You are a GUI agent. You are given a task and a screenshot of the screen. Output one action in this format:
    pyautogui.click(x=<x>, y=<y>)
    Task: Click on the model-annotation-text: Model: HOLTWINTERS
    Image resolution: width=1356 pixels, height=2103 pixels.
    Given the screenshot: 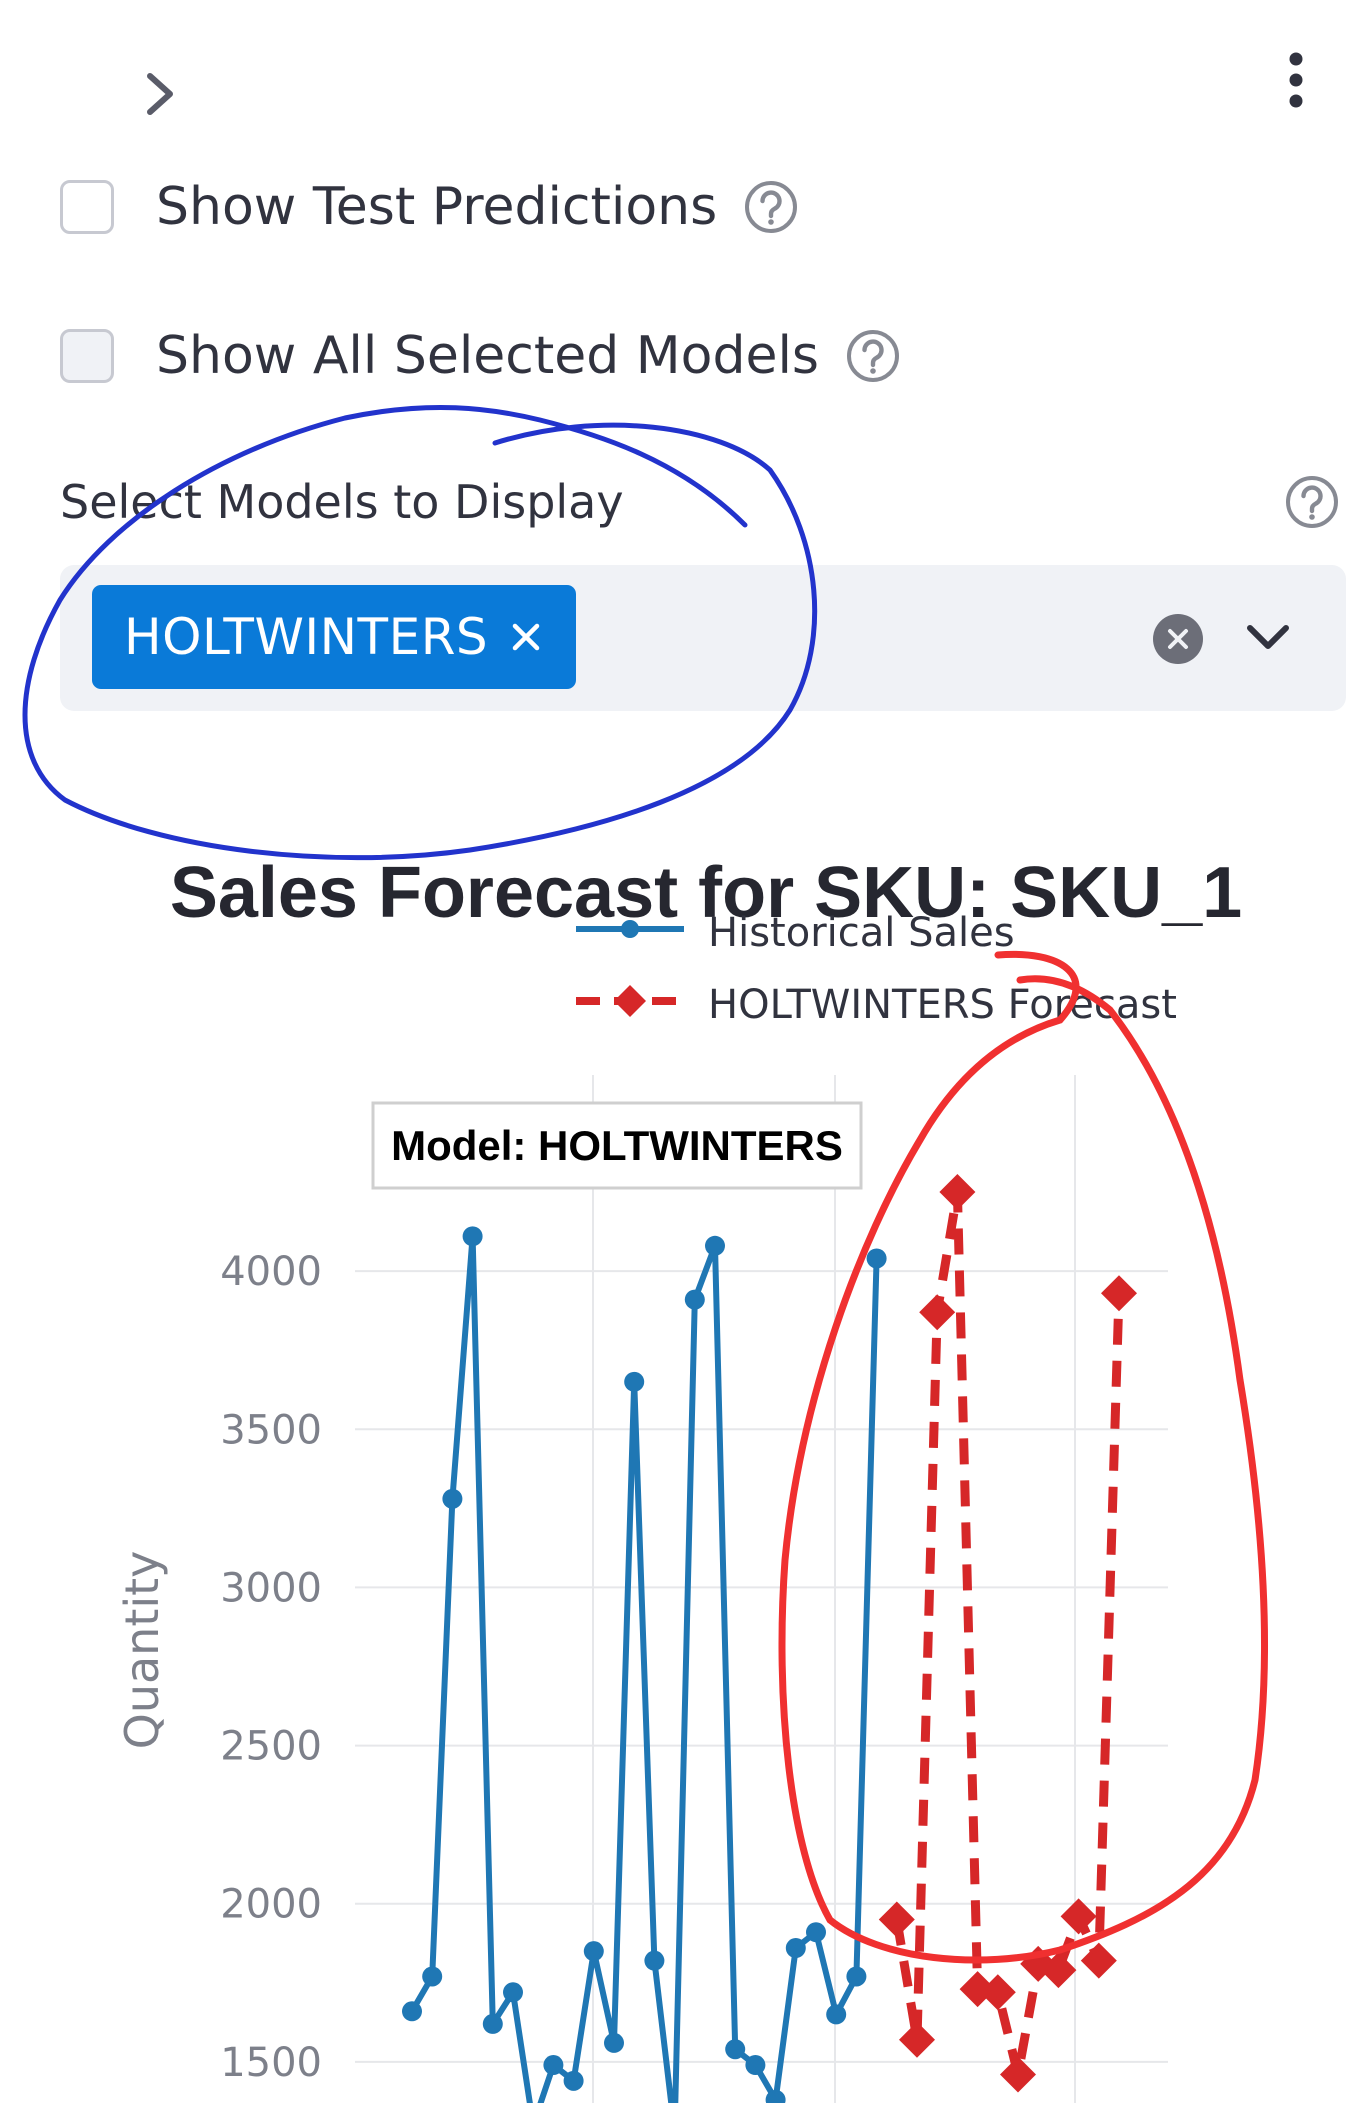 What is the action you would take?
    pyautogui.click(x=617, y=1145)
    